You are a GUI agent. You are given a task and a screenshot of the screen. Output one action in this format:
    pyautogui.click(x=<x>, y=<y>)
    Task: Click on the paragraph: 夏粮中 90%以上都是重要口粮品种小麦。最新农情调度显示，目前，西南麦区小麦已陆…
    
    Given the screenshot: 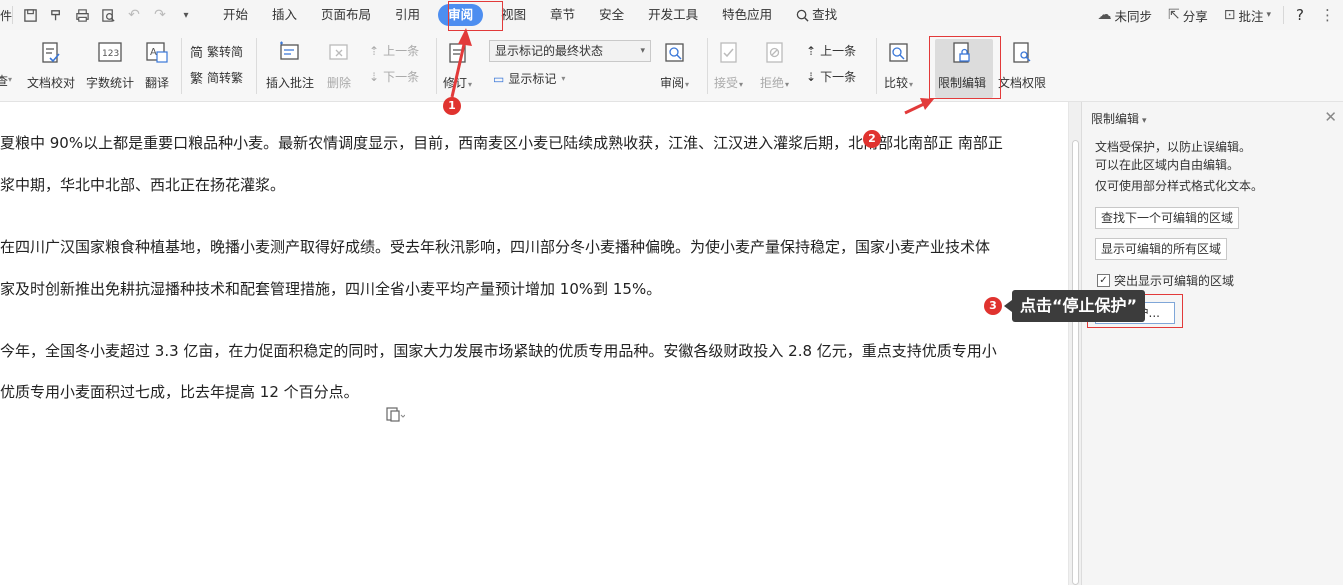 What is the action you would take?
    pyautogui.click(x=501, y=143)
    